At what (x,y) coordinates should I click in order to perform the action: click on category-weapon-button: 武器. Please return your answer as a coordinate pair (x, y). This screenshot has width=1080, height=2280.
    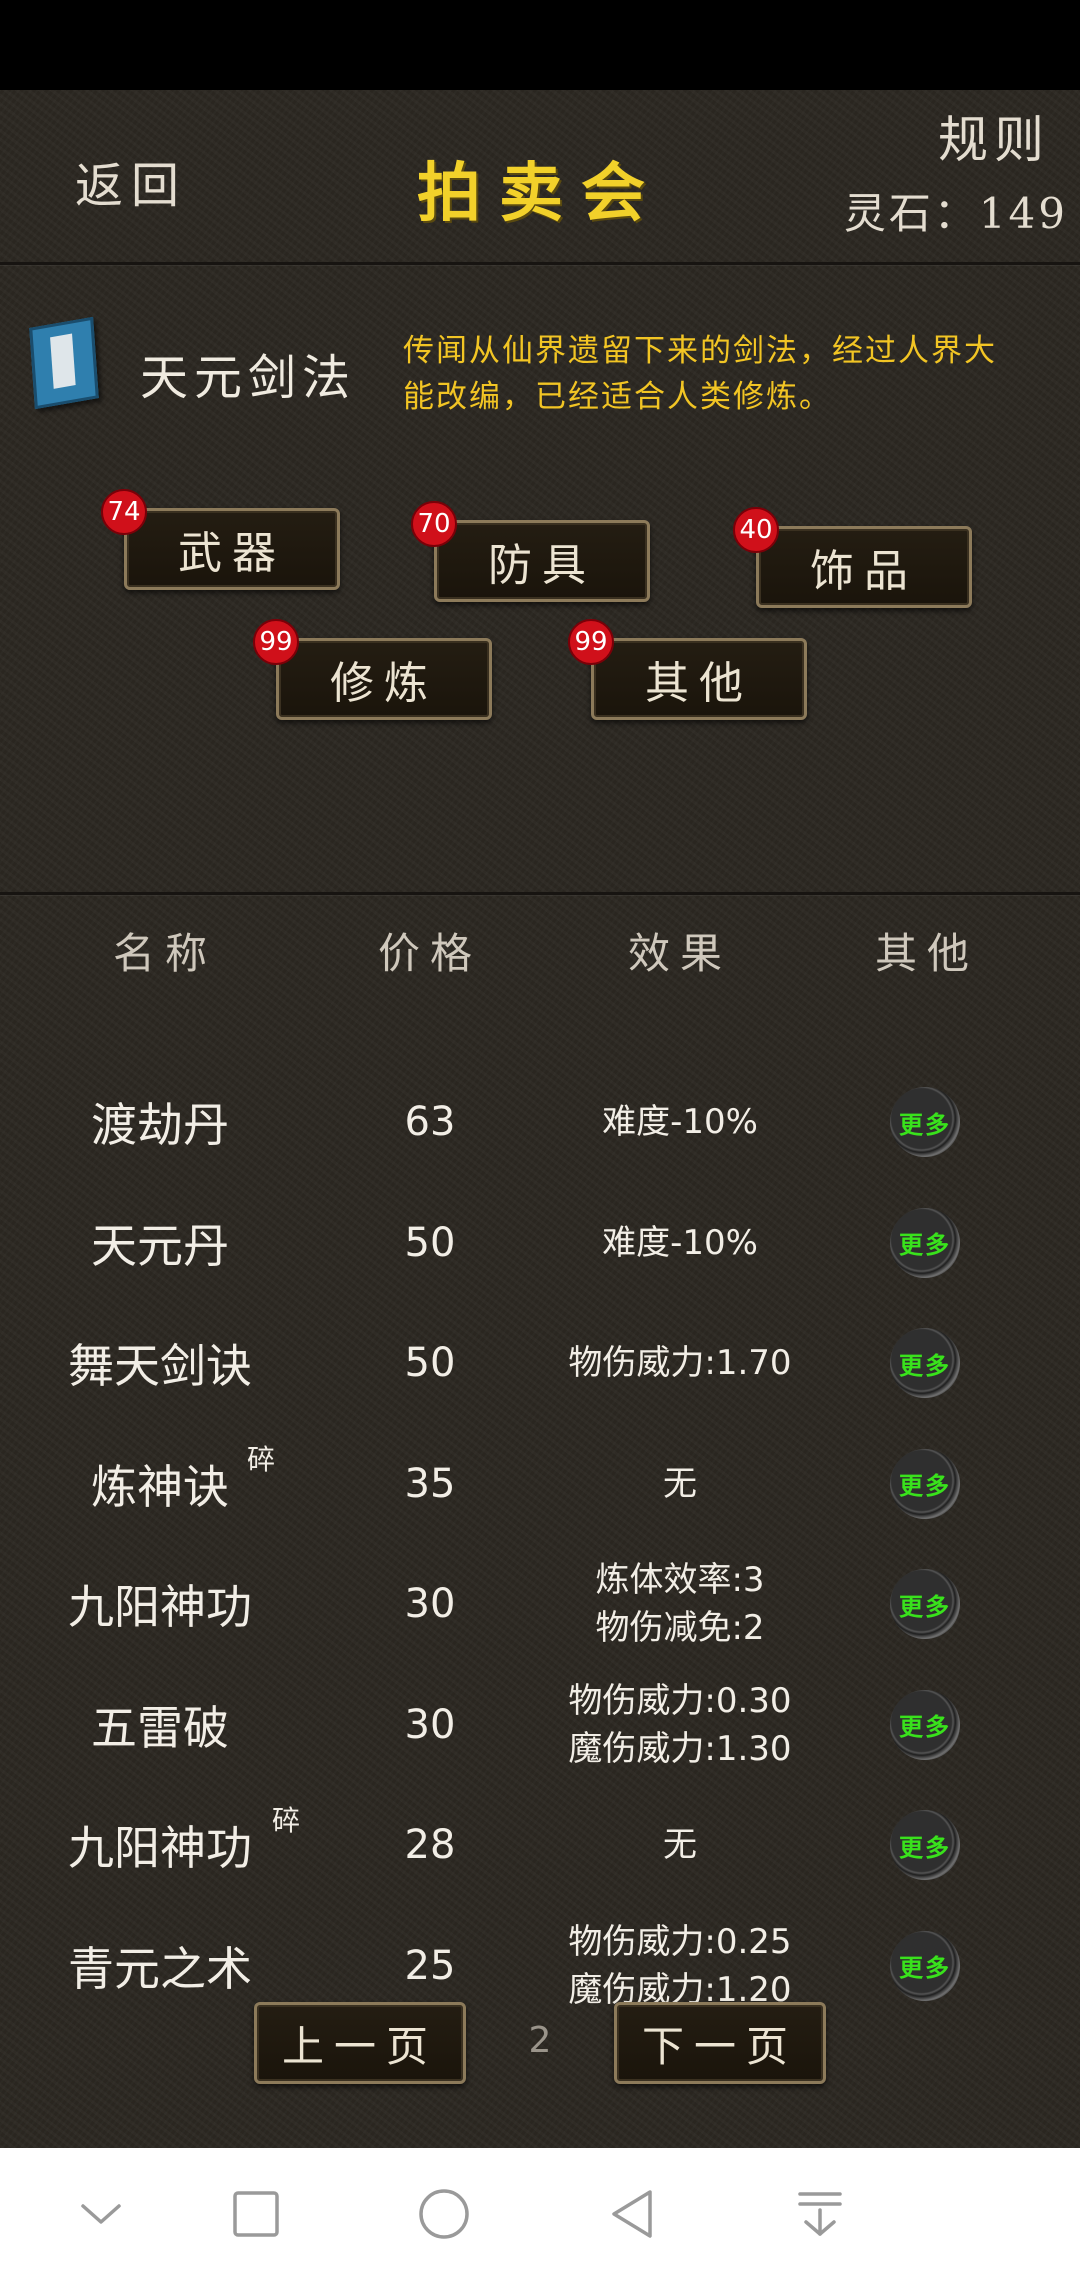
    Looking at the image, I should click on (232, 549).